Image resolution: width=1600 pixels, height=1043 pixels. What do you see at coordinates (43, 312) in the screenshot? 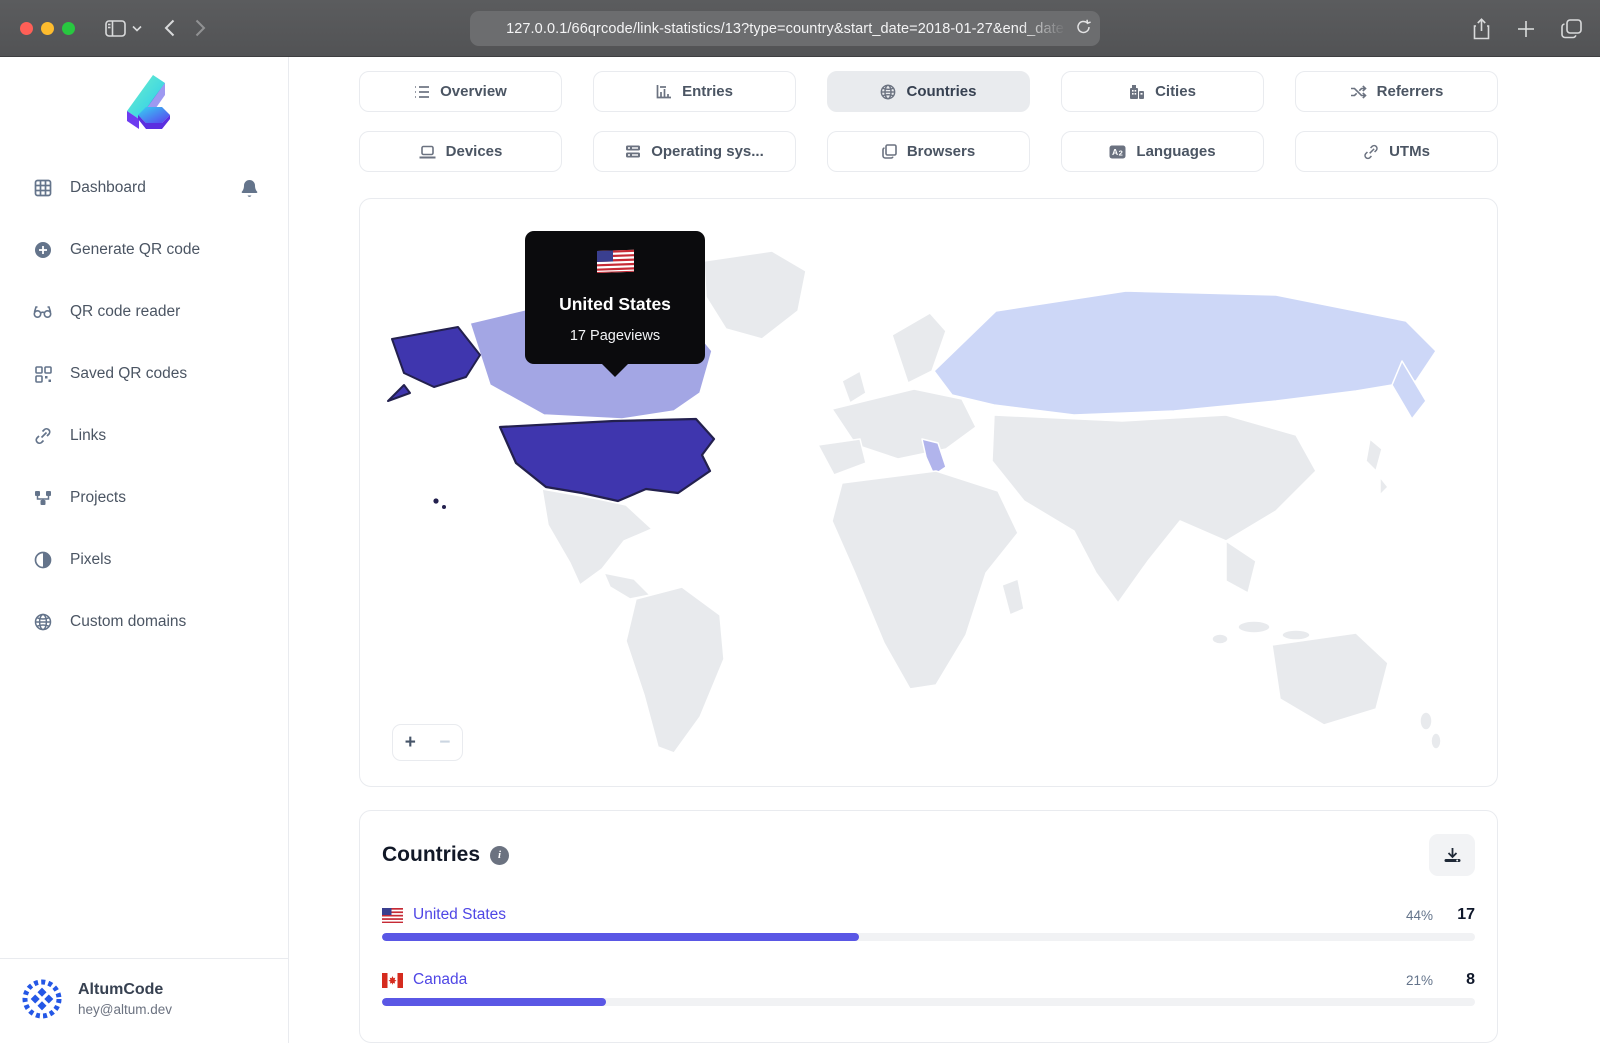
I see `glasses-icon` at bounding box center [43, 312].